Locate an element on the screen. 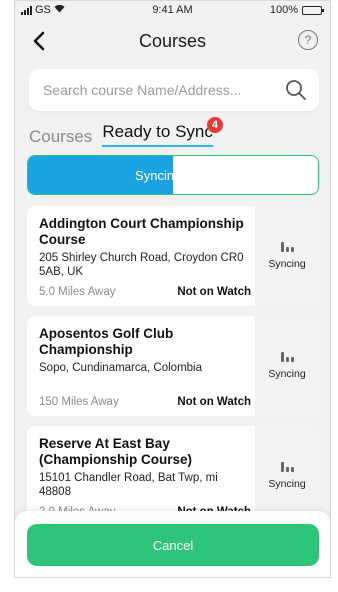 The width and height of the screenshot is (338, 592). status-right: 100% is located at coordinates (296, 10).